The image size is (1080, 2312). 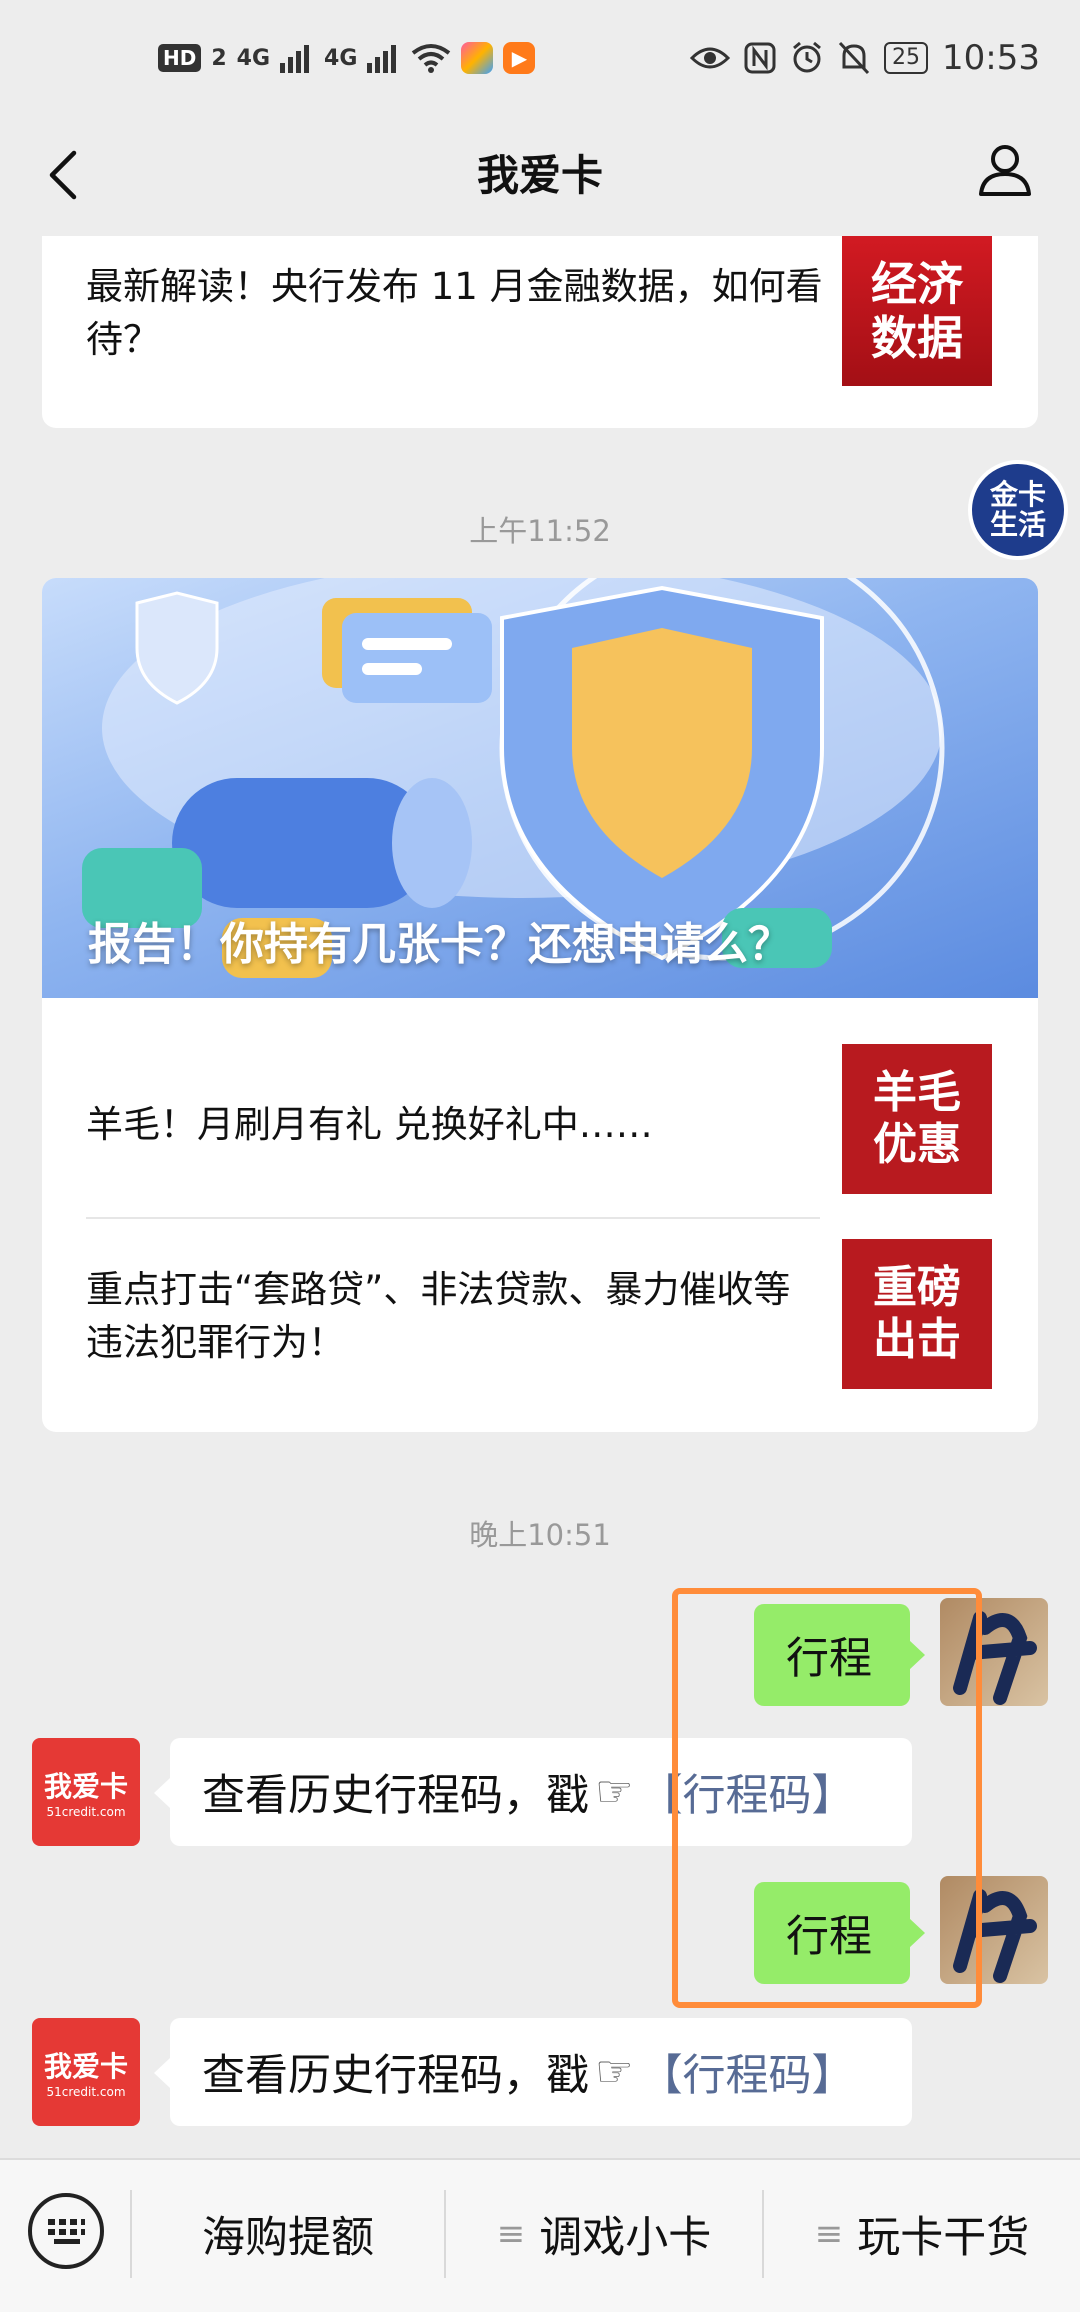 What do you see at coordinates (760, 58) in the screenshot?
I see `nfc-icon` at bounding box center [760, 58].